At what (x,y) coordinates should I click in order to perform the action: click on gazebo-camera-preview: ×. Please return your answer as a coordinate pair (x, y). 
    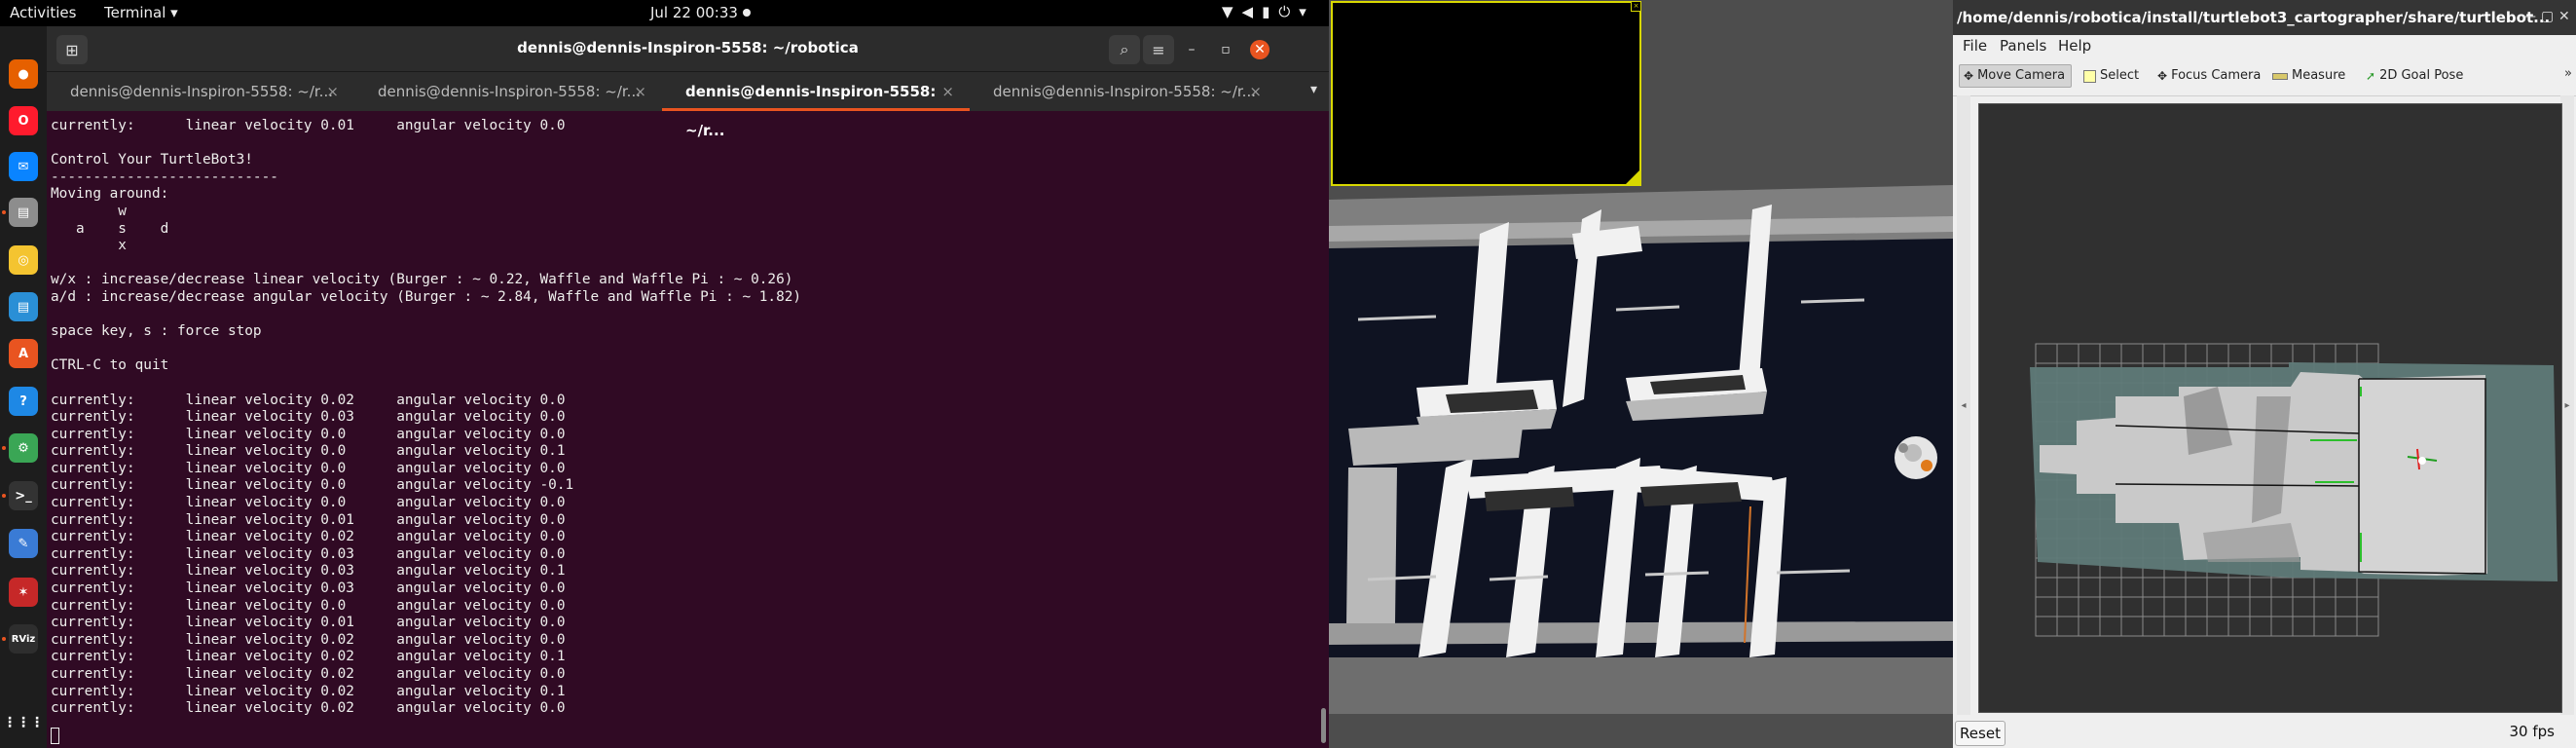
    Looking at the image, I should click on (1486, 94).